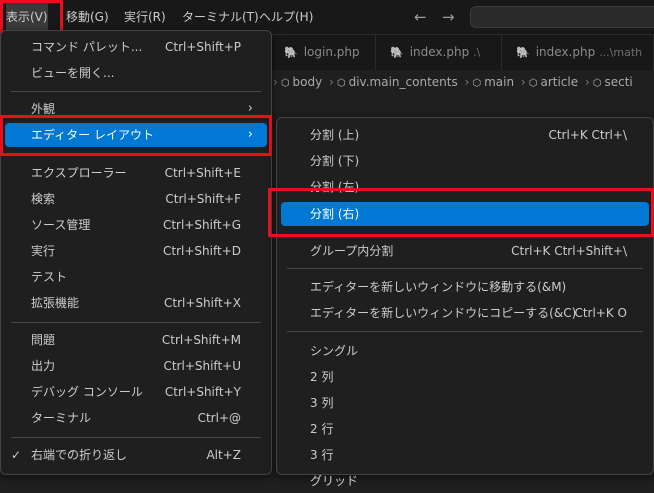  What do you see at coordinates (465, 429) in the screenshot?
I see `menu-item-layout-two-rows: 2 行` at bounding box center [465, 429].